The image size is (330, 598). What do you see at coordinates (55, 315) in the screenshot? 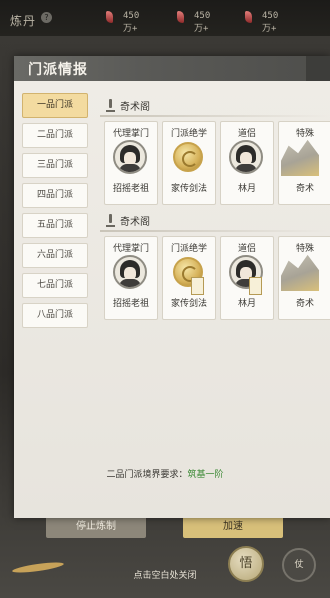
I see `tab-grade-8: 八品门派` at bounding box center [55, 315].